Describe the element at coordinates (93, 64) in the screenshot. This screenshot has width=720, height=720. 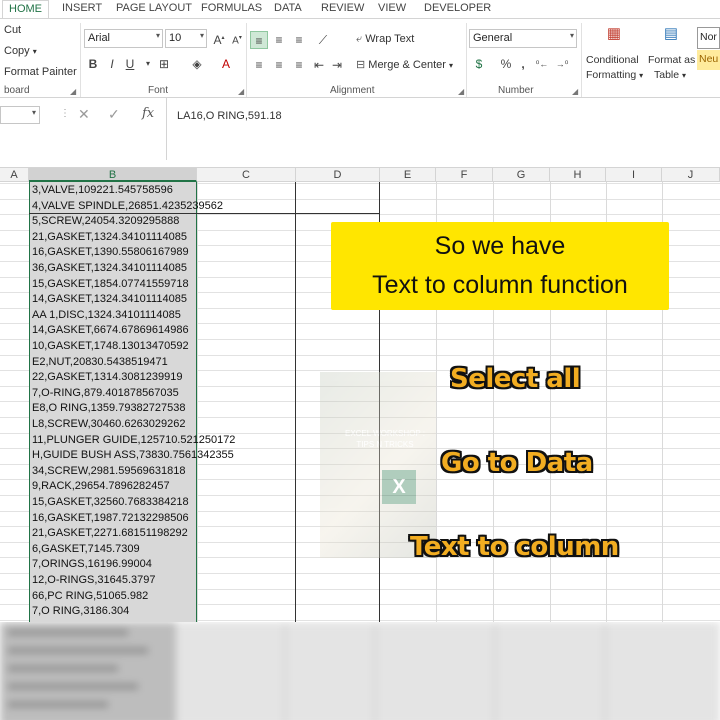
I see `bold-button: B` at that location.